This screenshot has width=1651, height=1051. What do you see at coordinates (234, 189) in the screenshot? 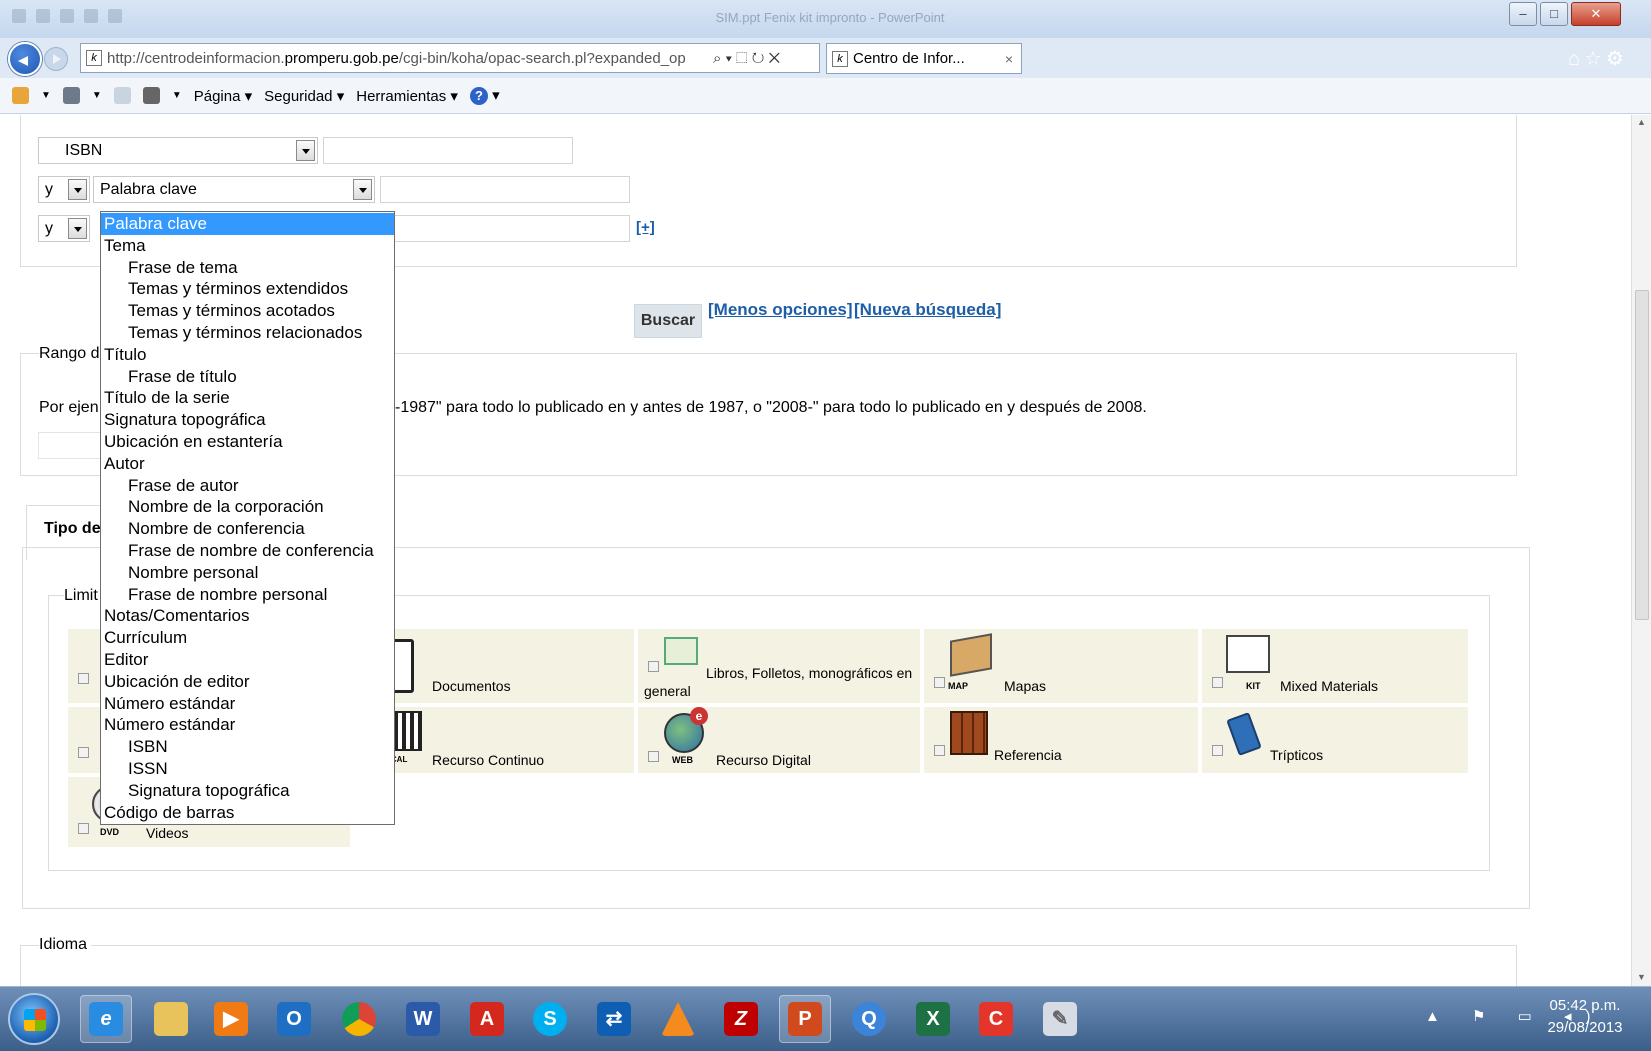
I see `search-field-select-2: Palabra clave` at bounding box center [234, 189].